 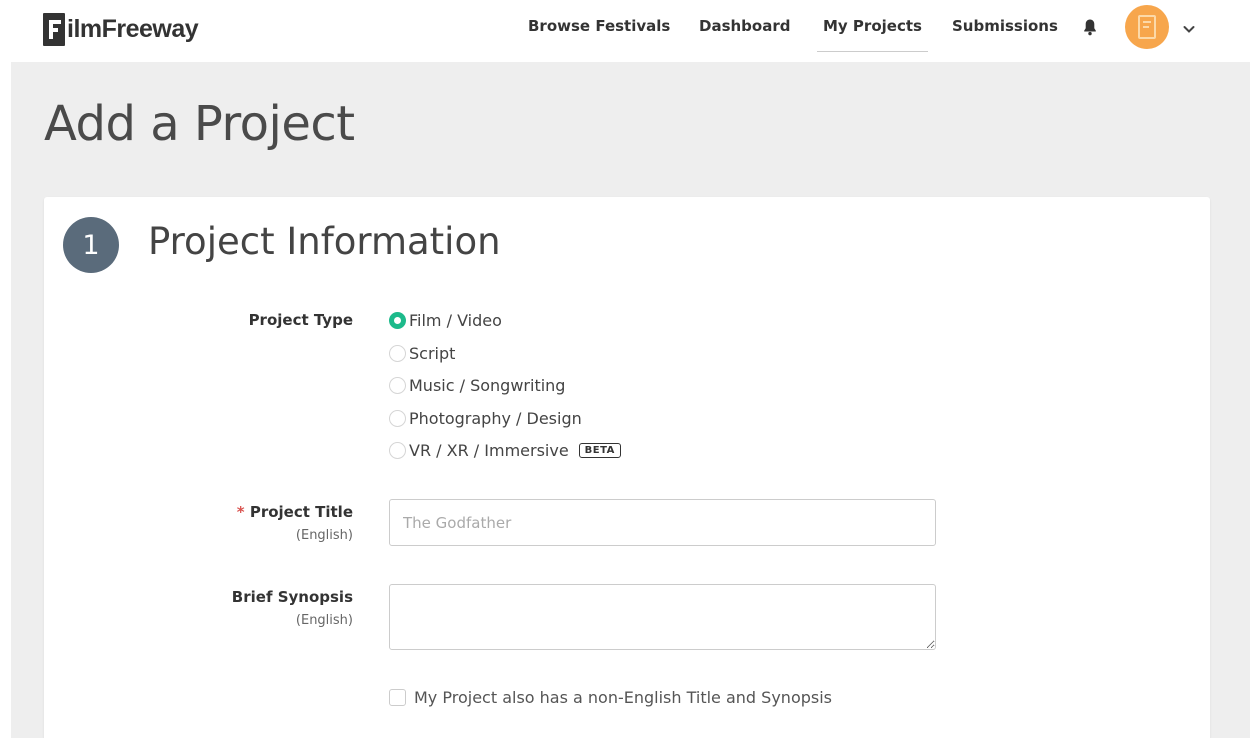 I want to click on project-title-language: (English), so click(x=324, y=535).